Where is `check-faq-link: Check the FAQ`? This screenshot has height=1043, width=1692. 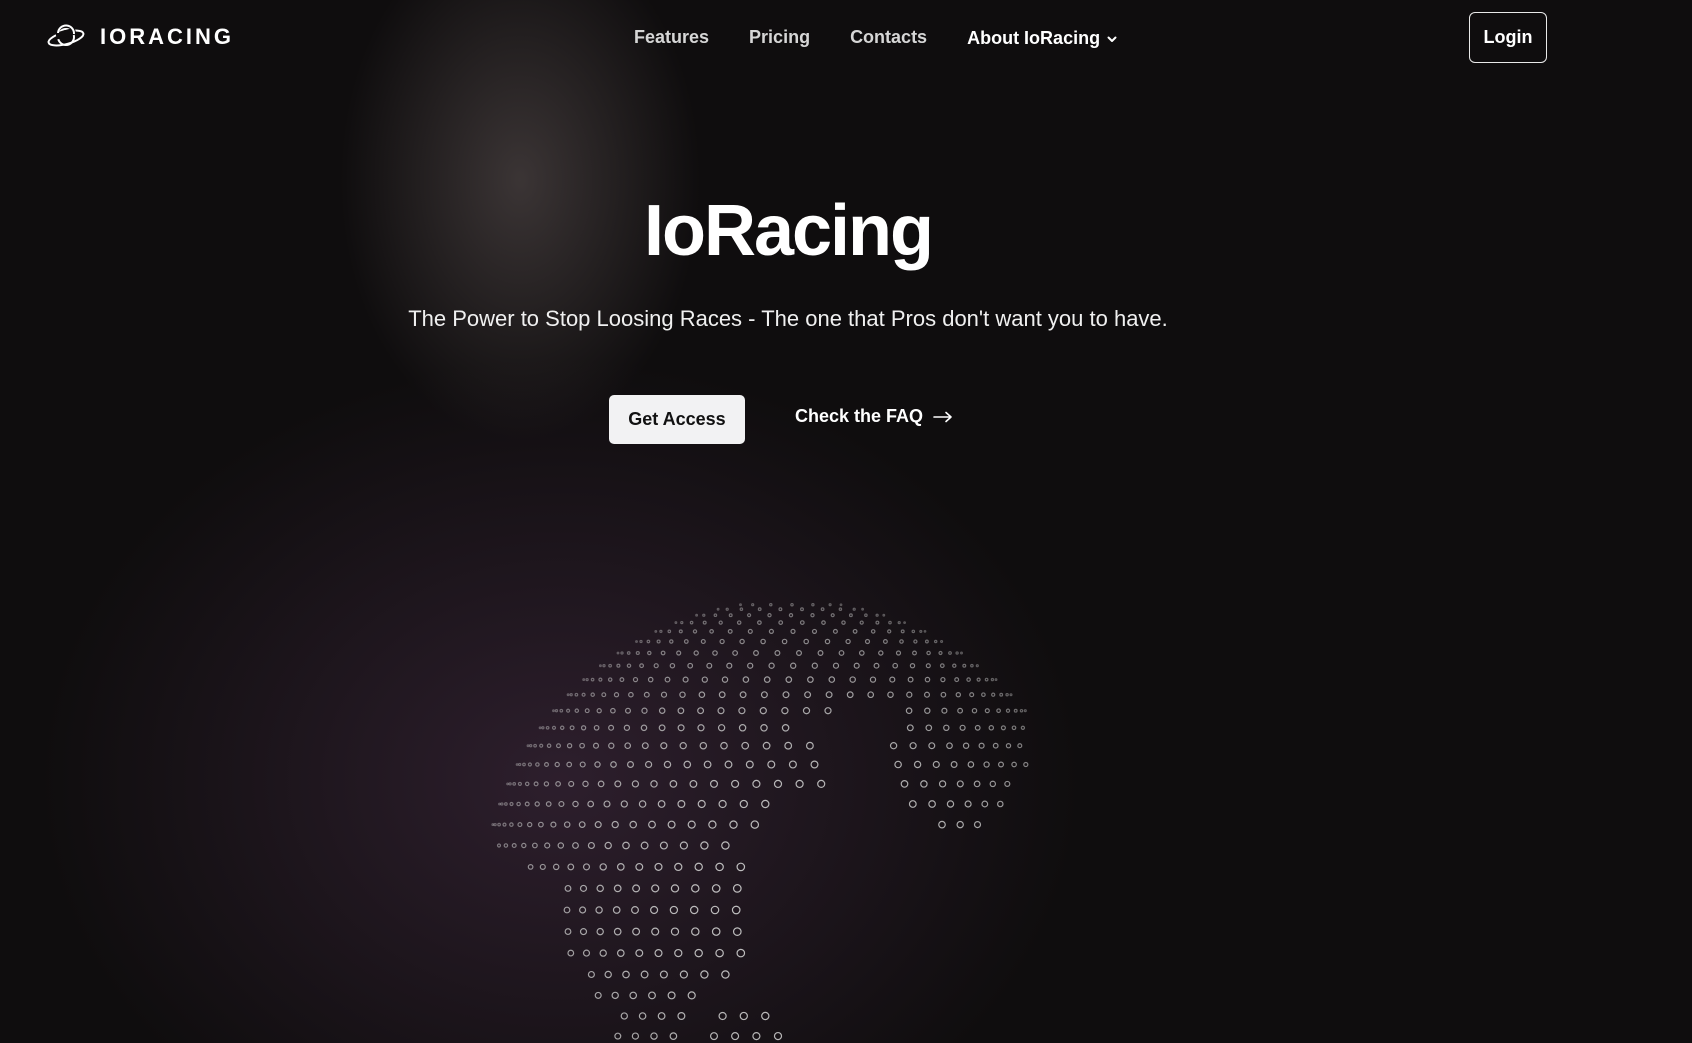 check-faq-link: Check the FAQ is located at coordinates (874, 416).